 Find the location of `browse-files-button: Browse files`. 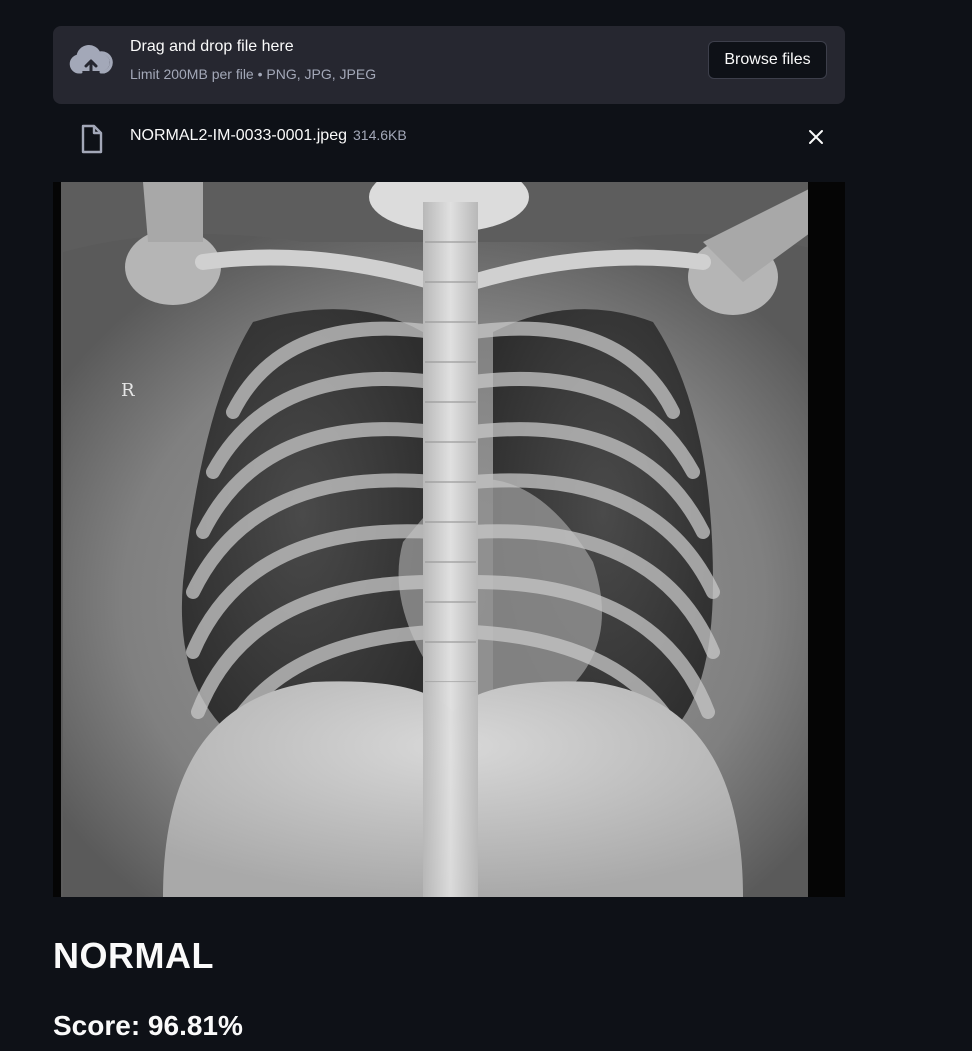

browse-files-button: Browse files is located at coordinates (767, 60).